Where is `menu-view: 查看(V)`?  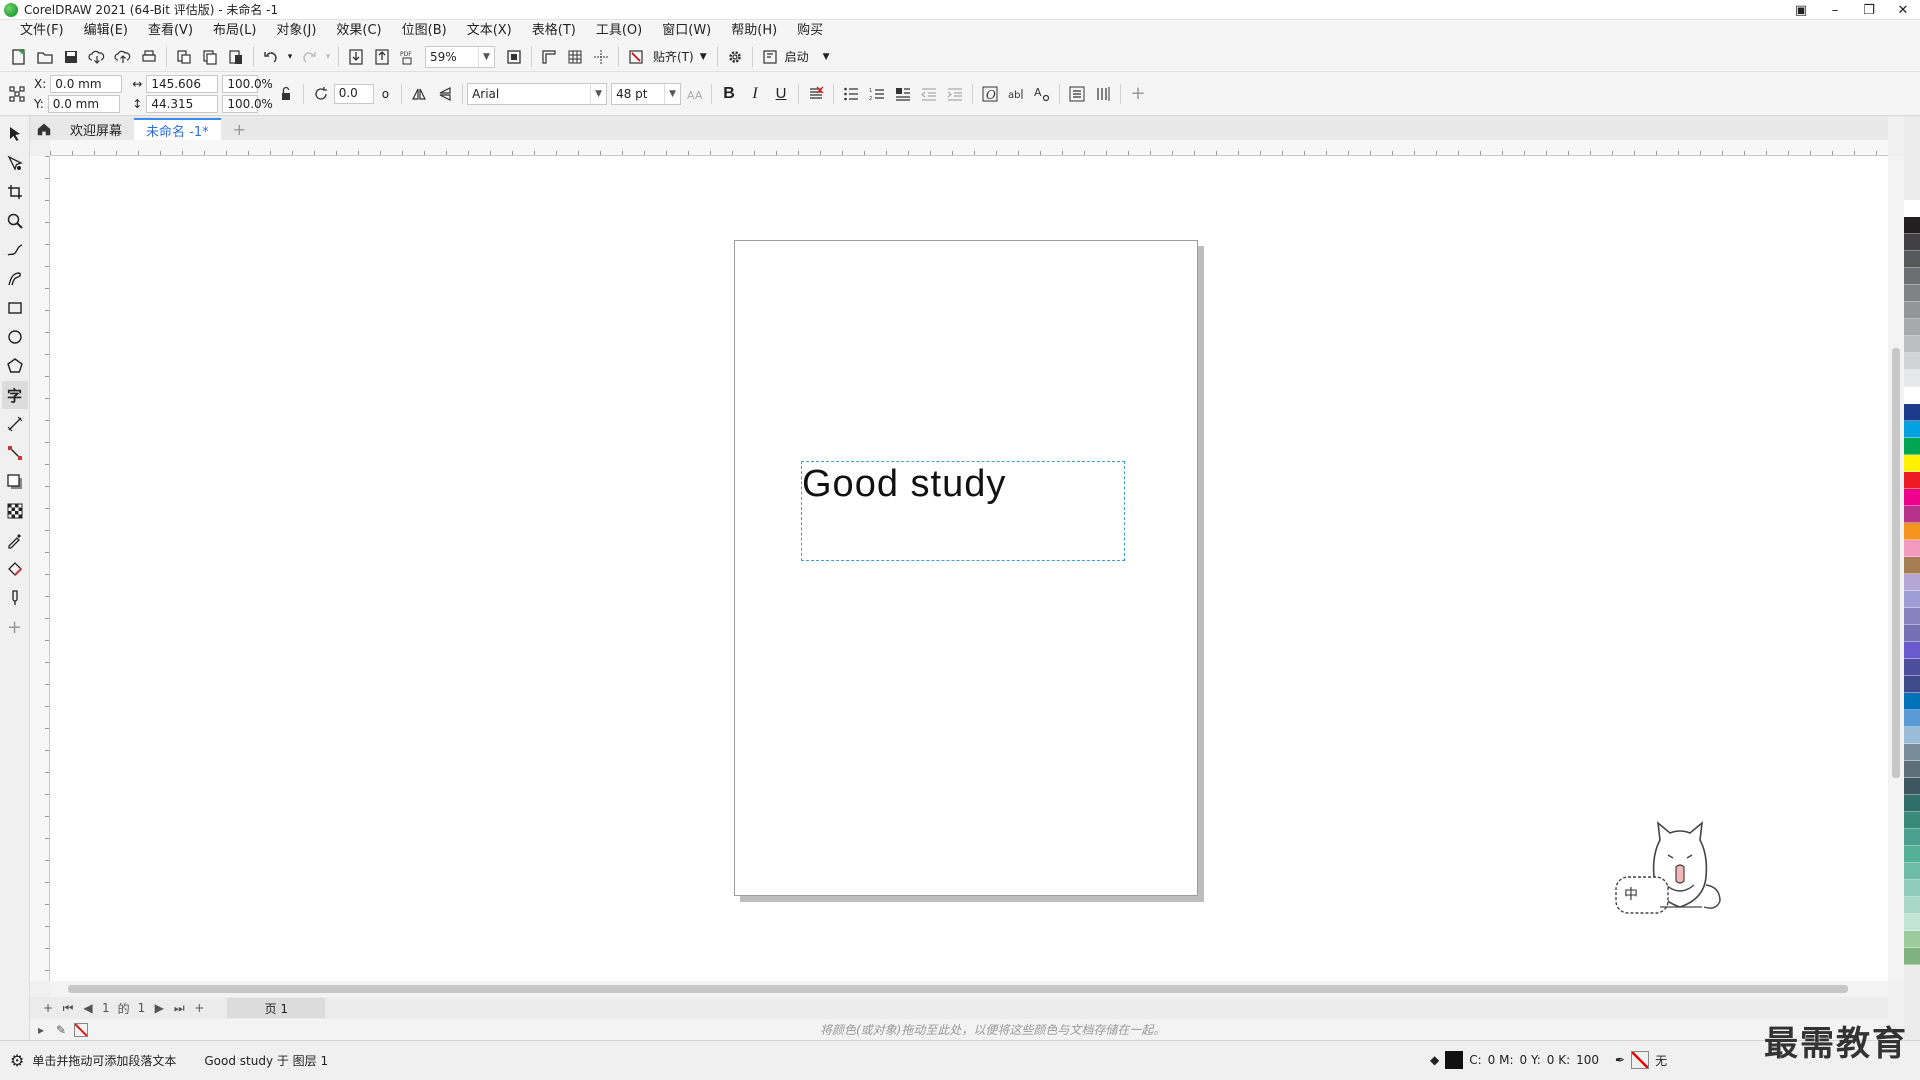 menu-view: 查看(V) is located at coordinates (170, 31).